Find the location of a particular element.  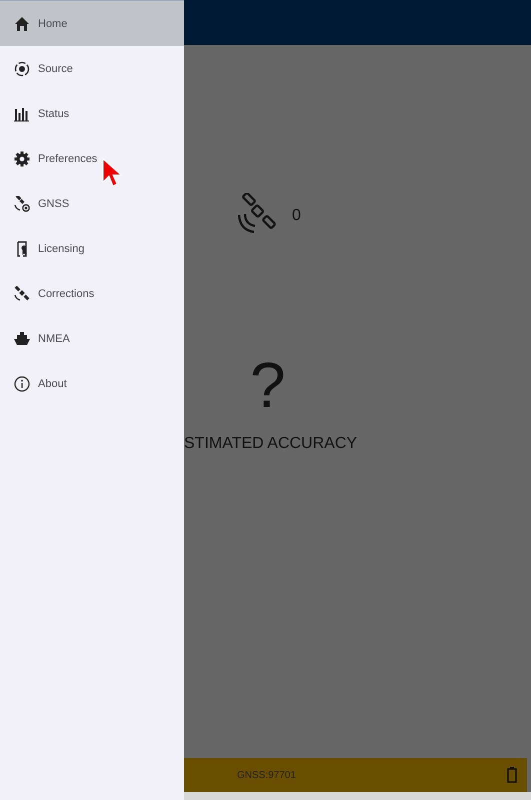

nav-item: Source is located at coordinates (92, 68).